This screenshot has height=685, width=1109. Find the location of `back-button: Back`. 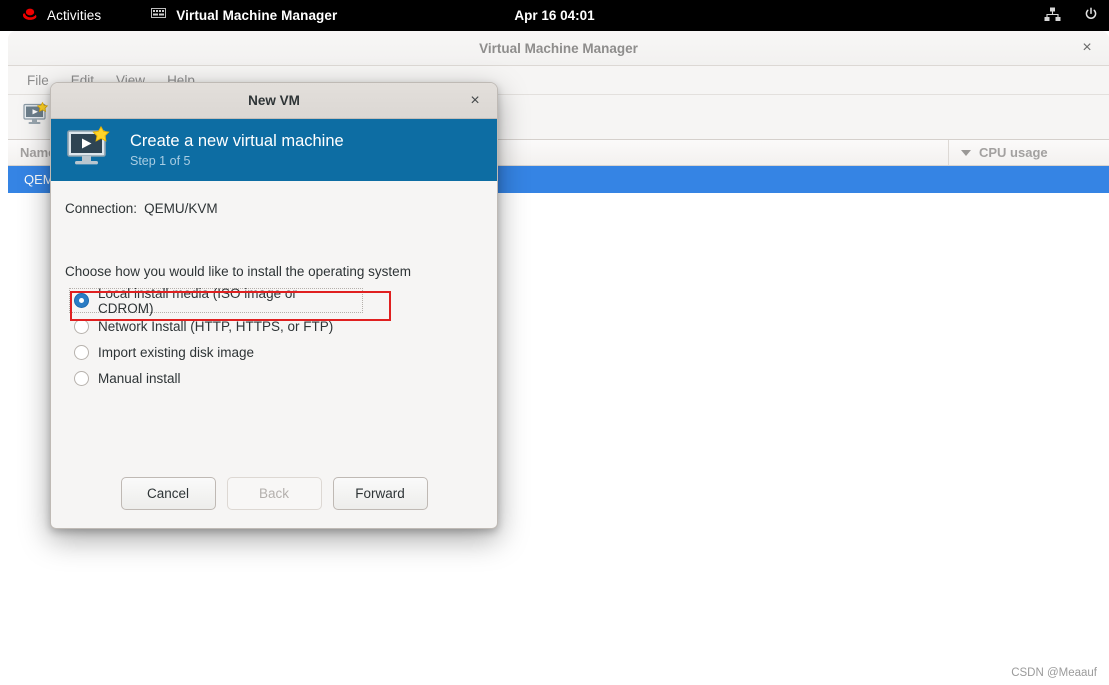

back-button: Back is located at coordinates (274, 493).